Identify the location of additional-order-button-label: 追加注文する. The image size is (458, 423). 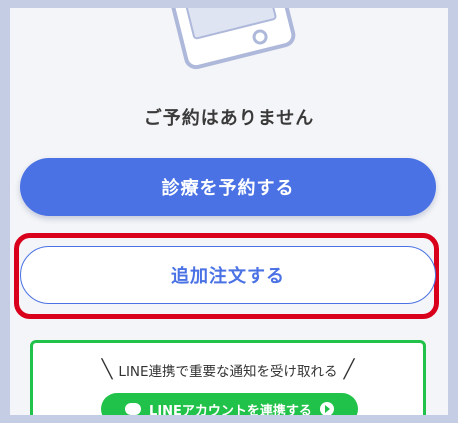
(228, 276).